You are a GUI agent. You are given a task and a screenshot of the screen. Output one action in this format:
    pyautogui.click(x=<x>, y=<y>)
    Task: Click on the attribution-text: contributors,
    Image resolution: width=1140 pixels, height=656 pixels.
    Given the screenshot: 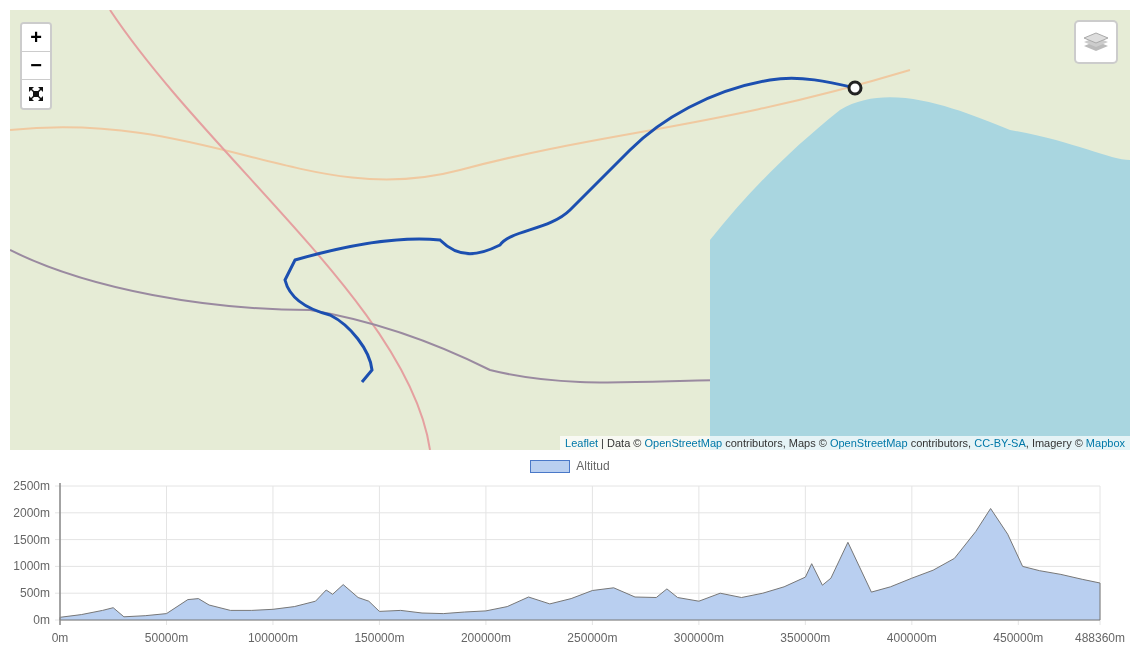 What is the action you would take?
    pyautogui.click(x=941, y=443)
    